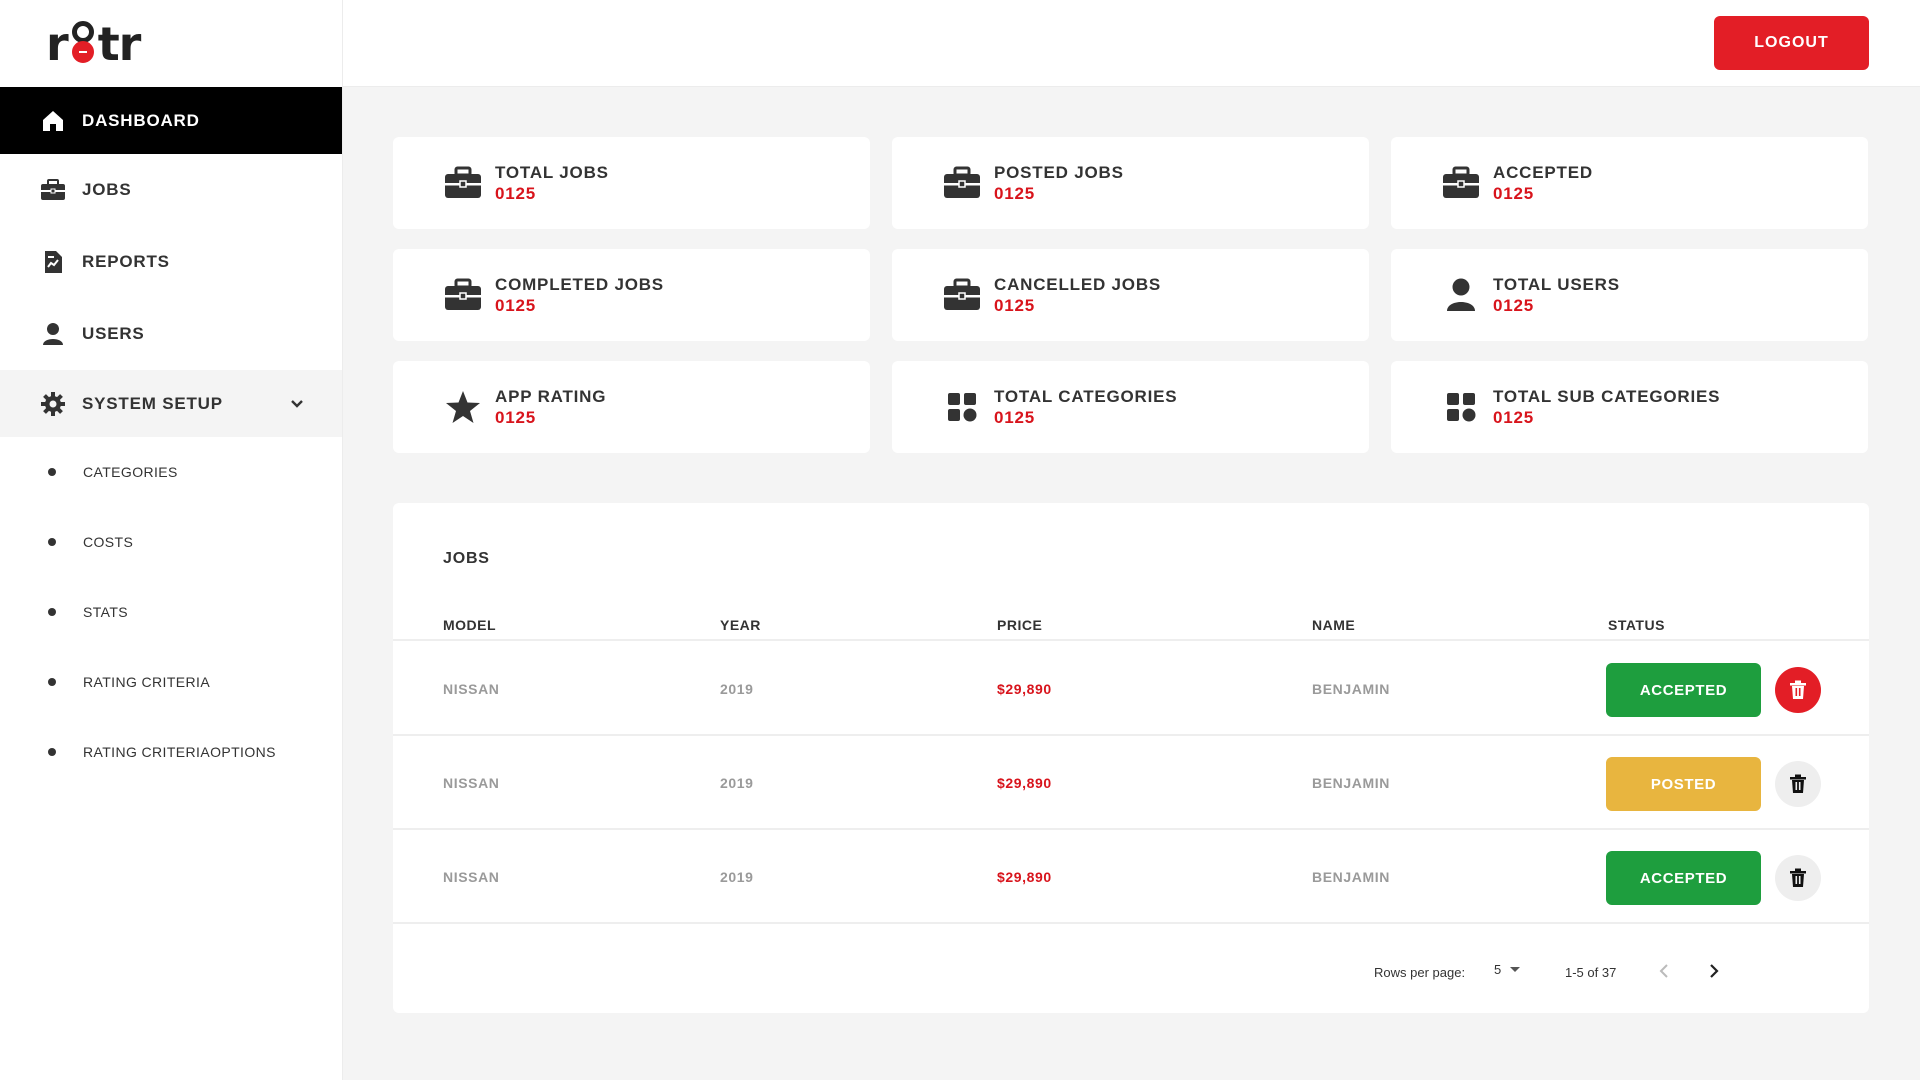 This screenshot has width=1920, height=1080. Describe the element at coordinates (53, 404) in the screenshot. I see `gear-icon` at that location.